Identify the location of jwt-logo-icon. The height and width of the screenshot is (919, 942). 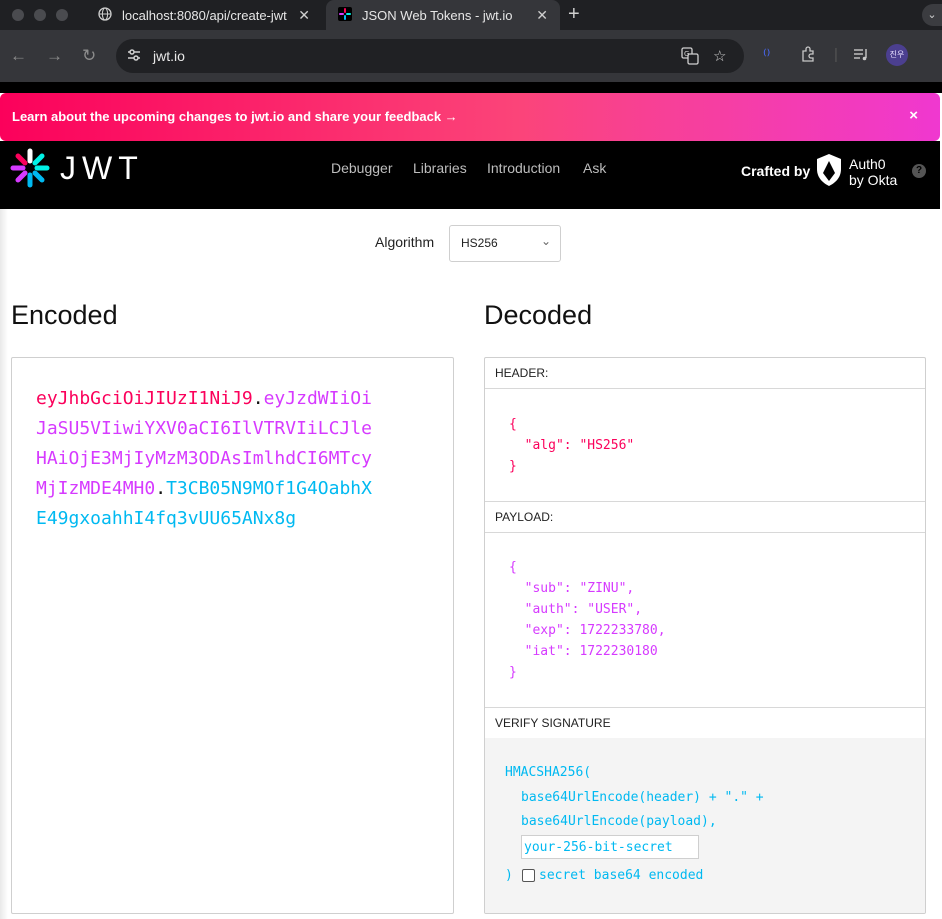
(30, 168).